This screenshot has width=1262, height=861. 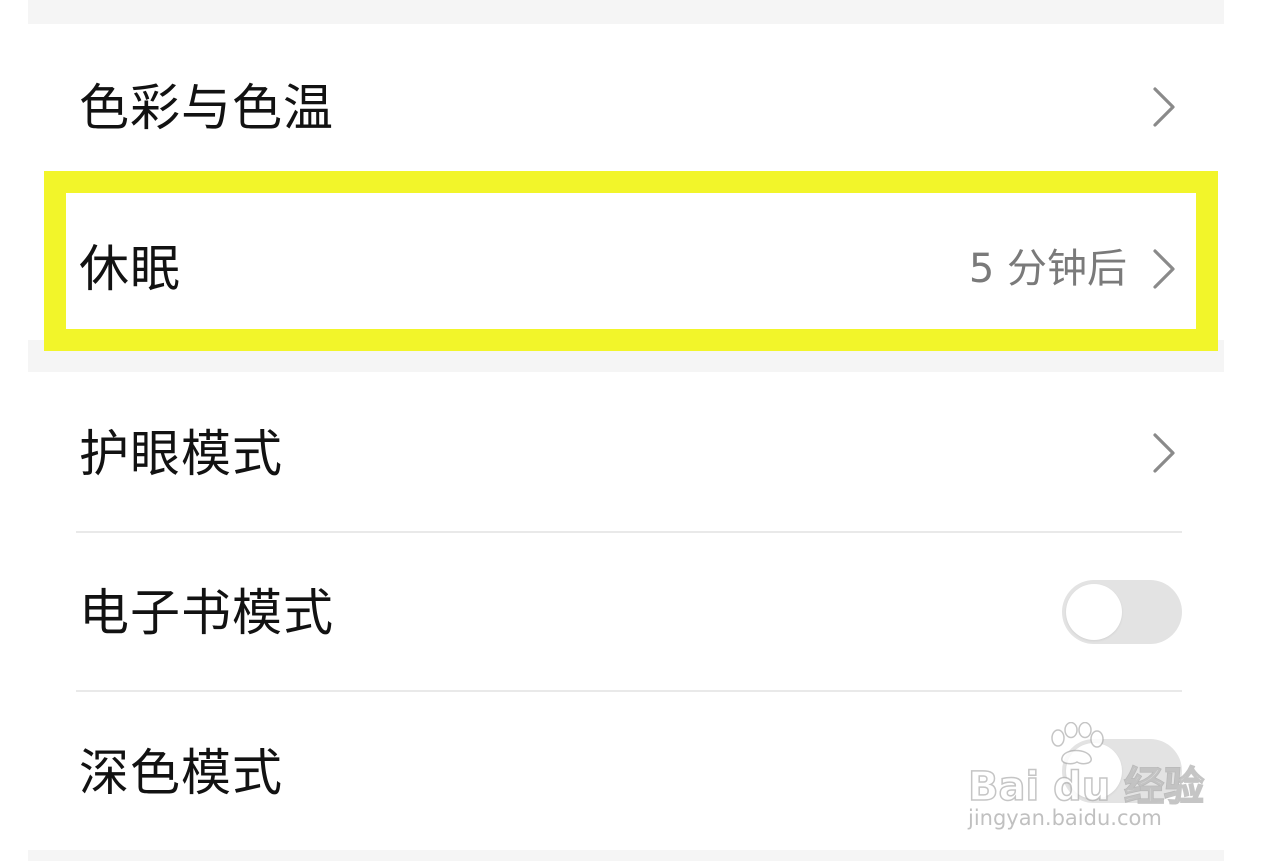 I want to click on ebook-mode-toggle, so click(x=1122, y=612).